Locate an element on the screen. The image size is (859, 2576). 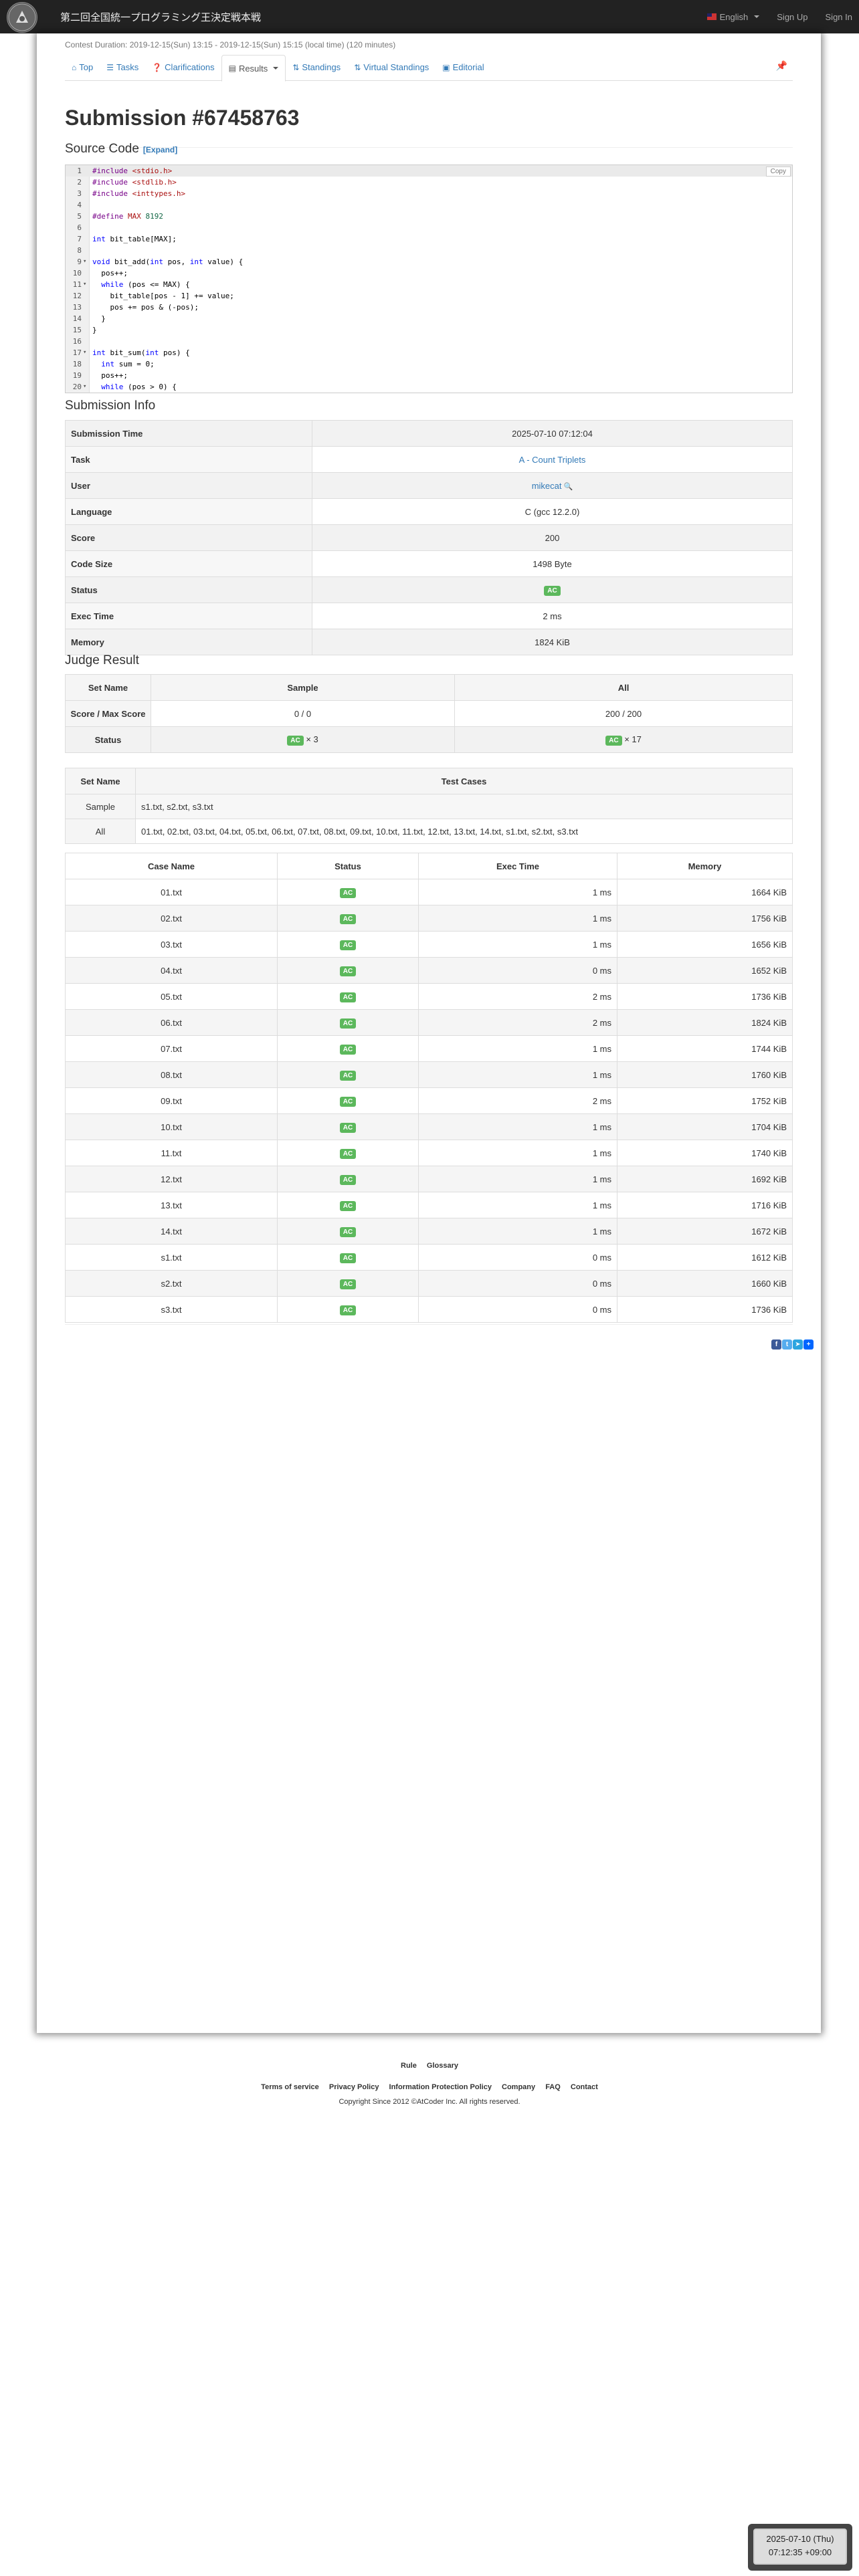
table-row: 08.txt AC 1 ms 1760 KiB is located at coordinates (429, 1075).